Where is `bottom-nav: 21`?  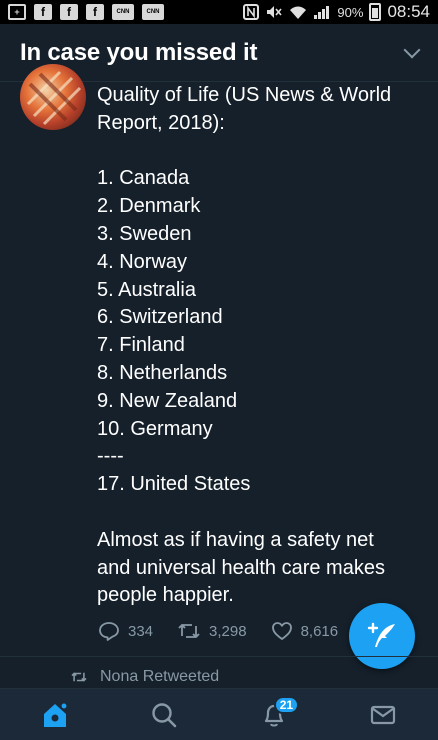
bottom-nav: 21 is located at coordinates (219, 714).